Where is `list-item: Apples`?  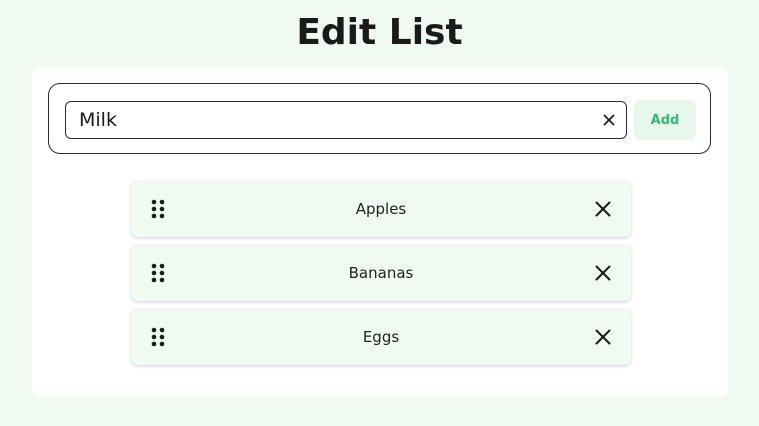
list-item: Apples is located at coordinates (381, 209).